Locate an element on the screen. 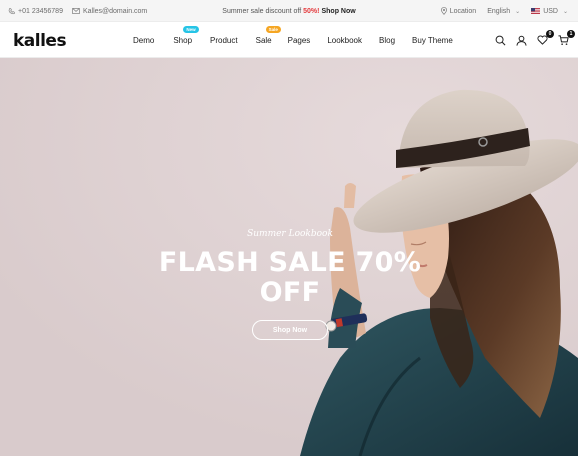 The height and width of the screenshot is (456, 578). account-button is located at coordinates (521, 40).